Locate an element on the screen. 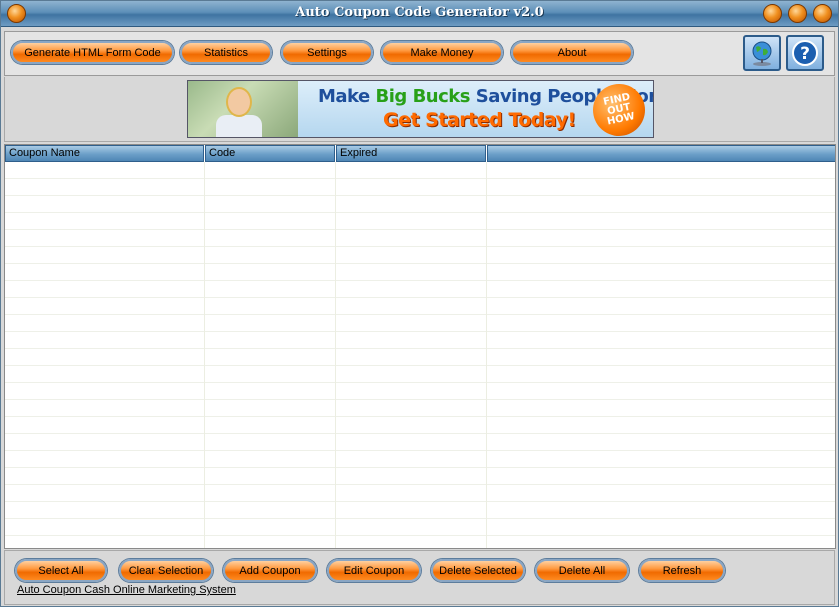 The image size is (839, 607). column-header-coupon-name: Coupon Name is located at coordinates (104, 153).